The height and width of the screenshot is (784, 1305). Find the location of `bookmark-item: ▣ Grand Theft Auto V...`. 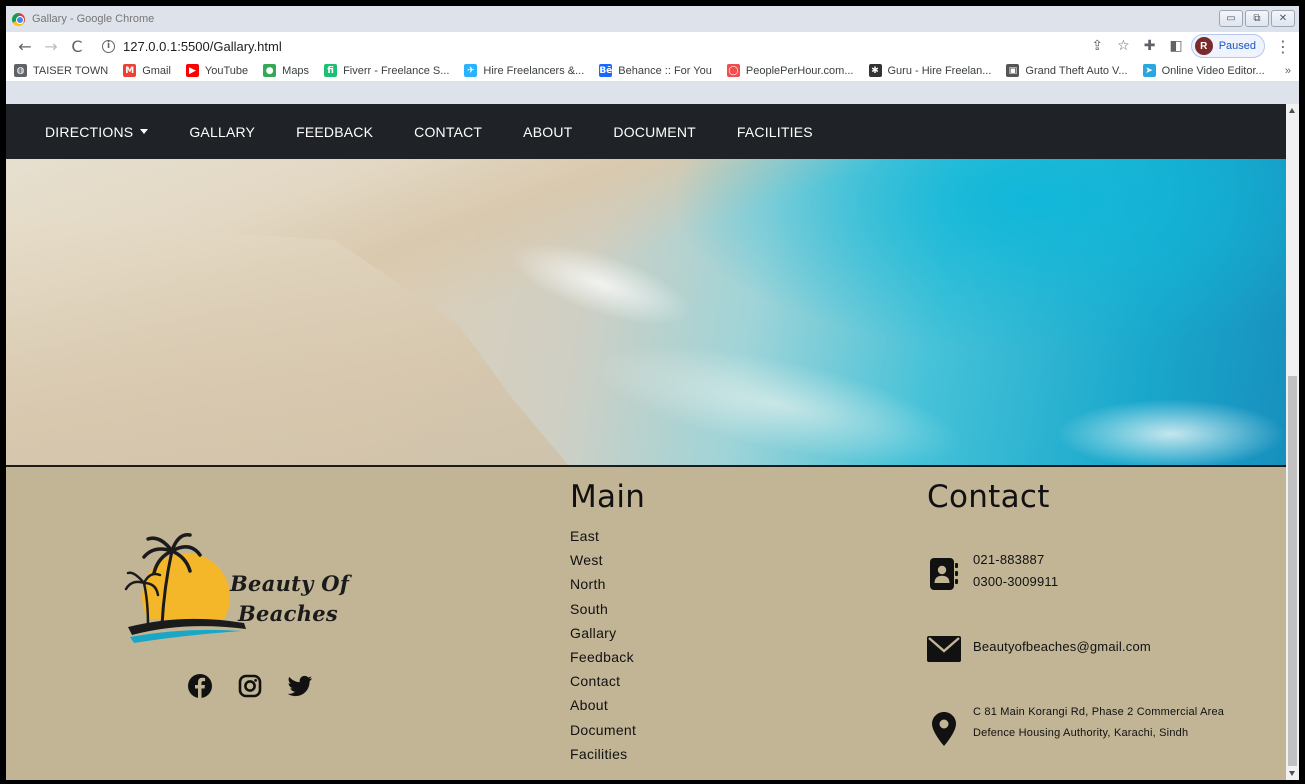

bookmark-item: ▣ Grand Theft Auto V... is located at coordinates (1067, 70).